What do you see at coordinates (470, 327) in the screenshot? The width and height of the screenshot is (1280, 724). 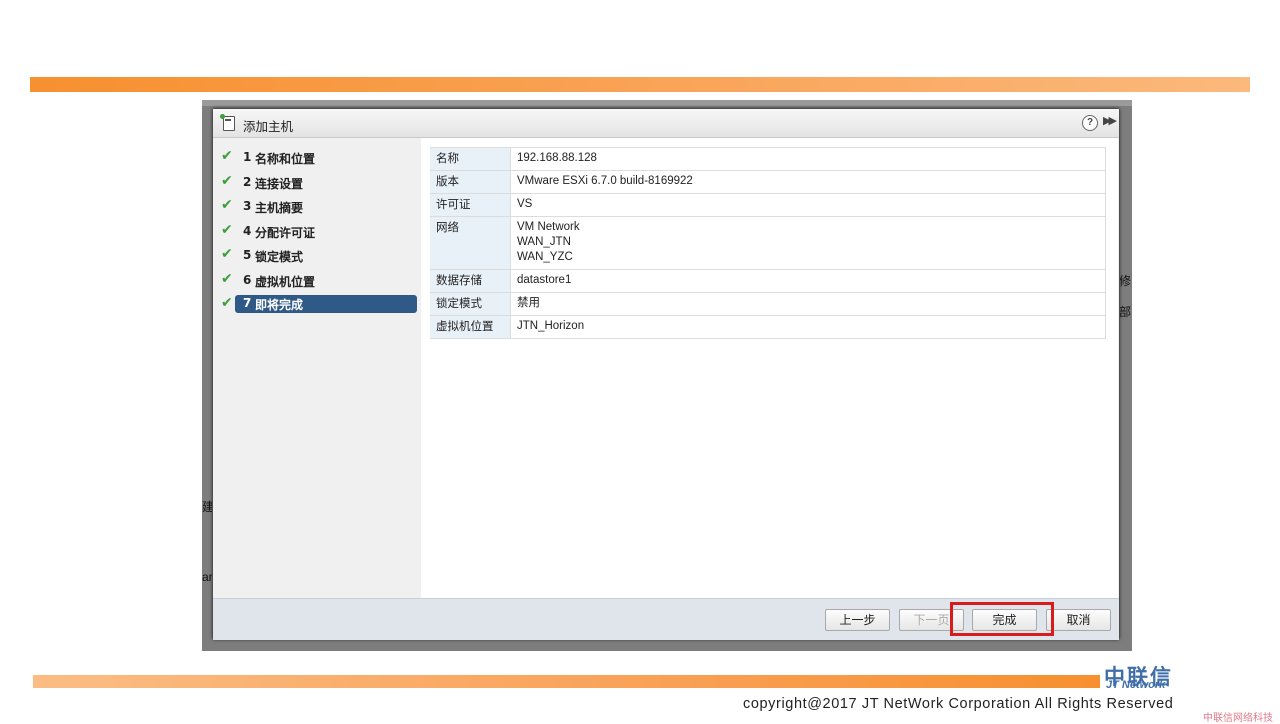 I see `summary-key: 虚拟机位置` at bounding box center [470, 327].